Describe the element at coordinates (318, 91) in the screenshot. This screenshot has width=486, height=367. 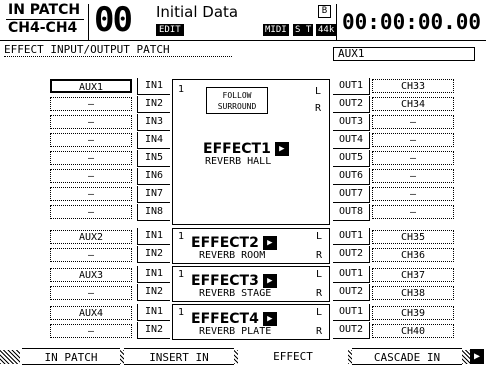
I see `effect1-l-label: L` at that location.